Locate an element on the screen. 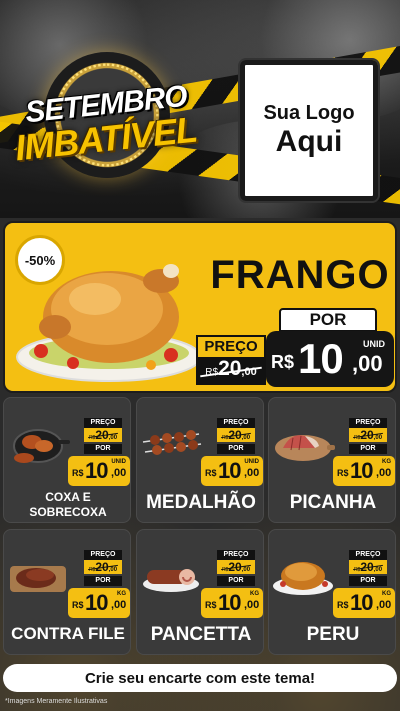  discount-badge: -50% is located at coordinates (40, 260).